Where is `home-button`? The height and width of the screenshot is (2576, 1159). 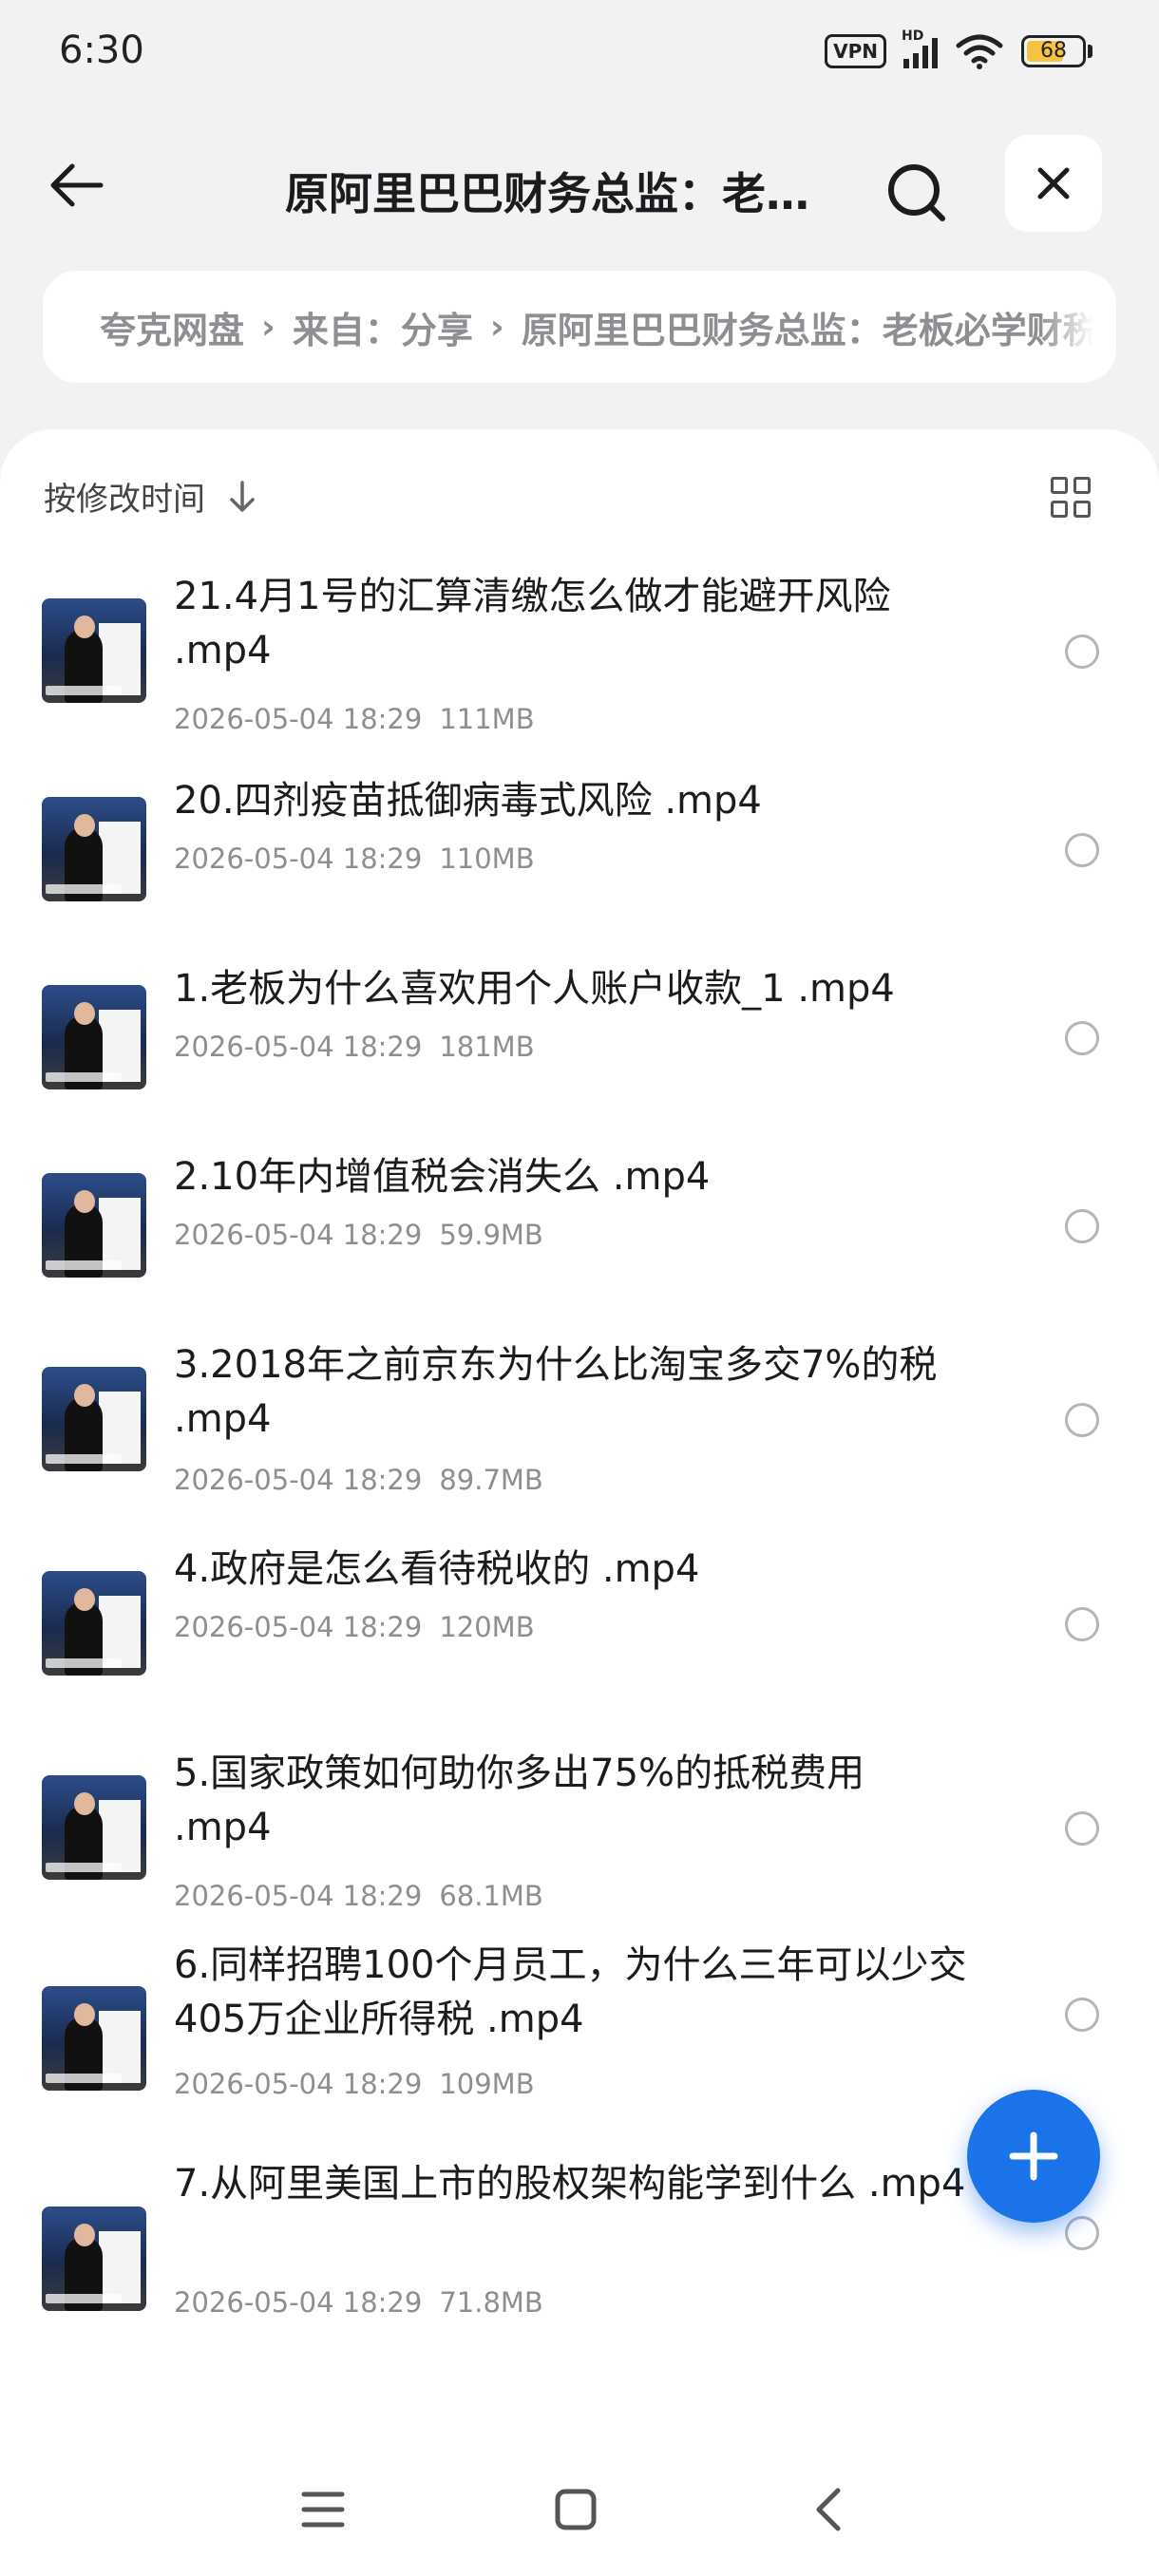 home-button is located at coordinates (575, 2509).